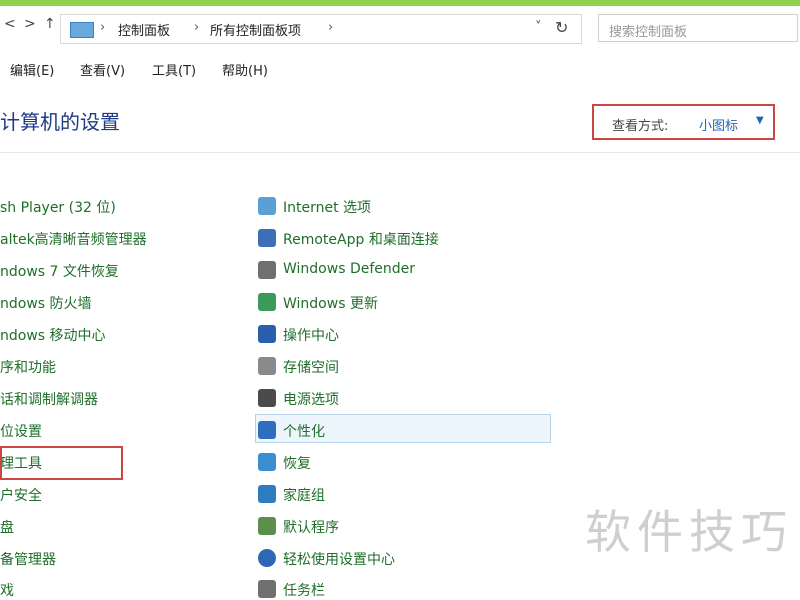 The height and width of the screenshot is (600, 800). Describe the element at coordinates (53, 335) in the screenshot. I see `list-item: ndows 移动中心` at that location.